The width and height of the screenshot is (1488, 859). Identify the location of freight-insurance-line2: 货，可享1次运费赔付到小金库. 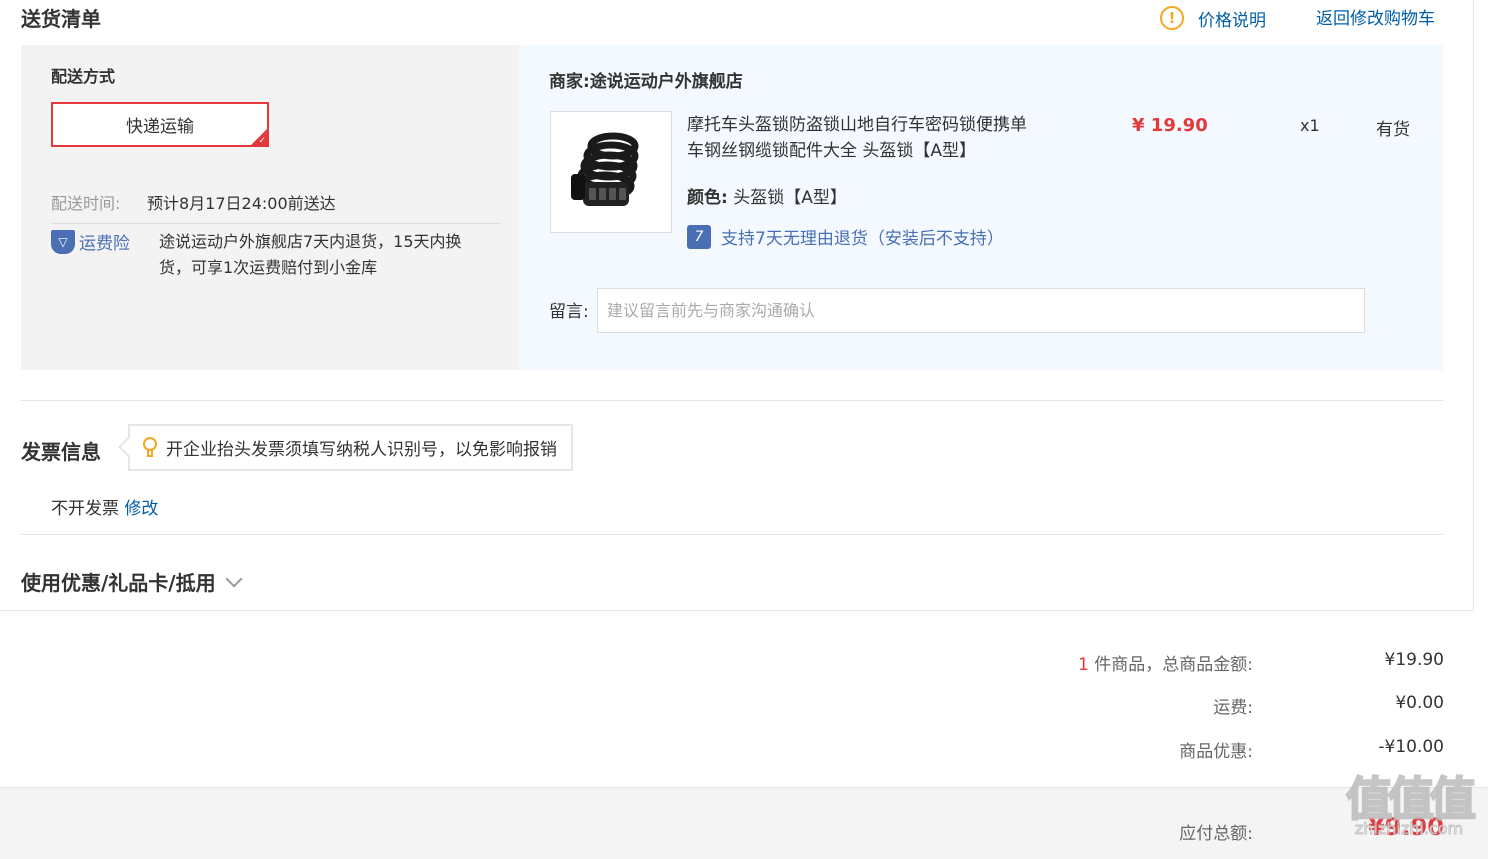
(268, 267).